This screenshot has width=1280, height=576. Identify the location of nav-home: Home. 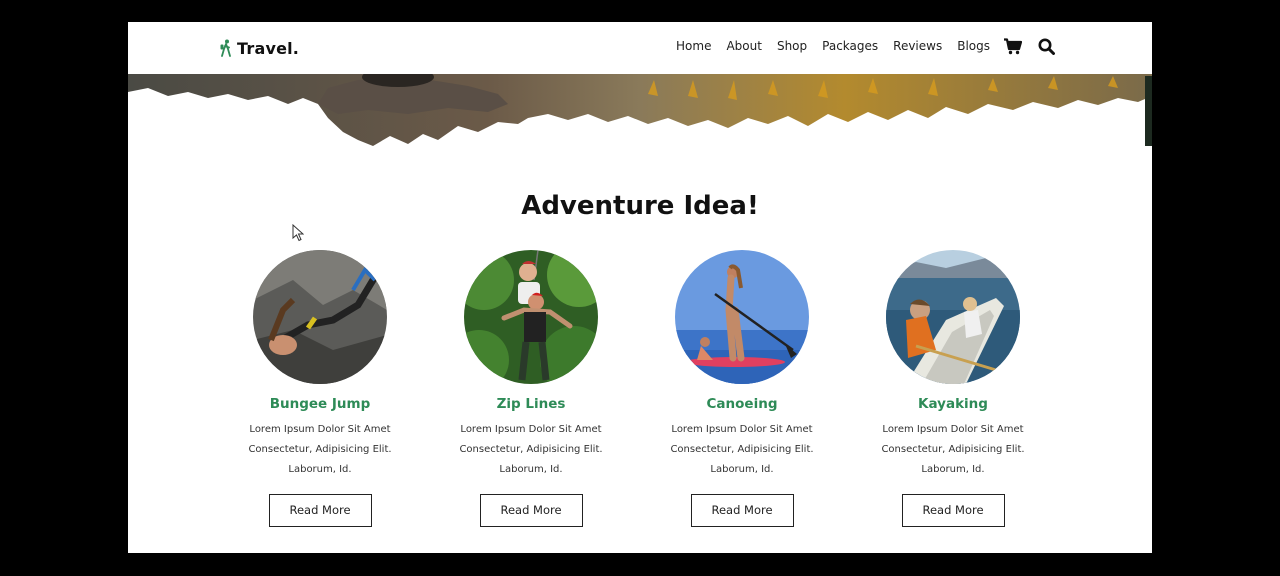
(693, 46).